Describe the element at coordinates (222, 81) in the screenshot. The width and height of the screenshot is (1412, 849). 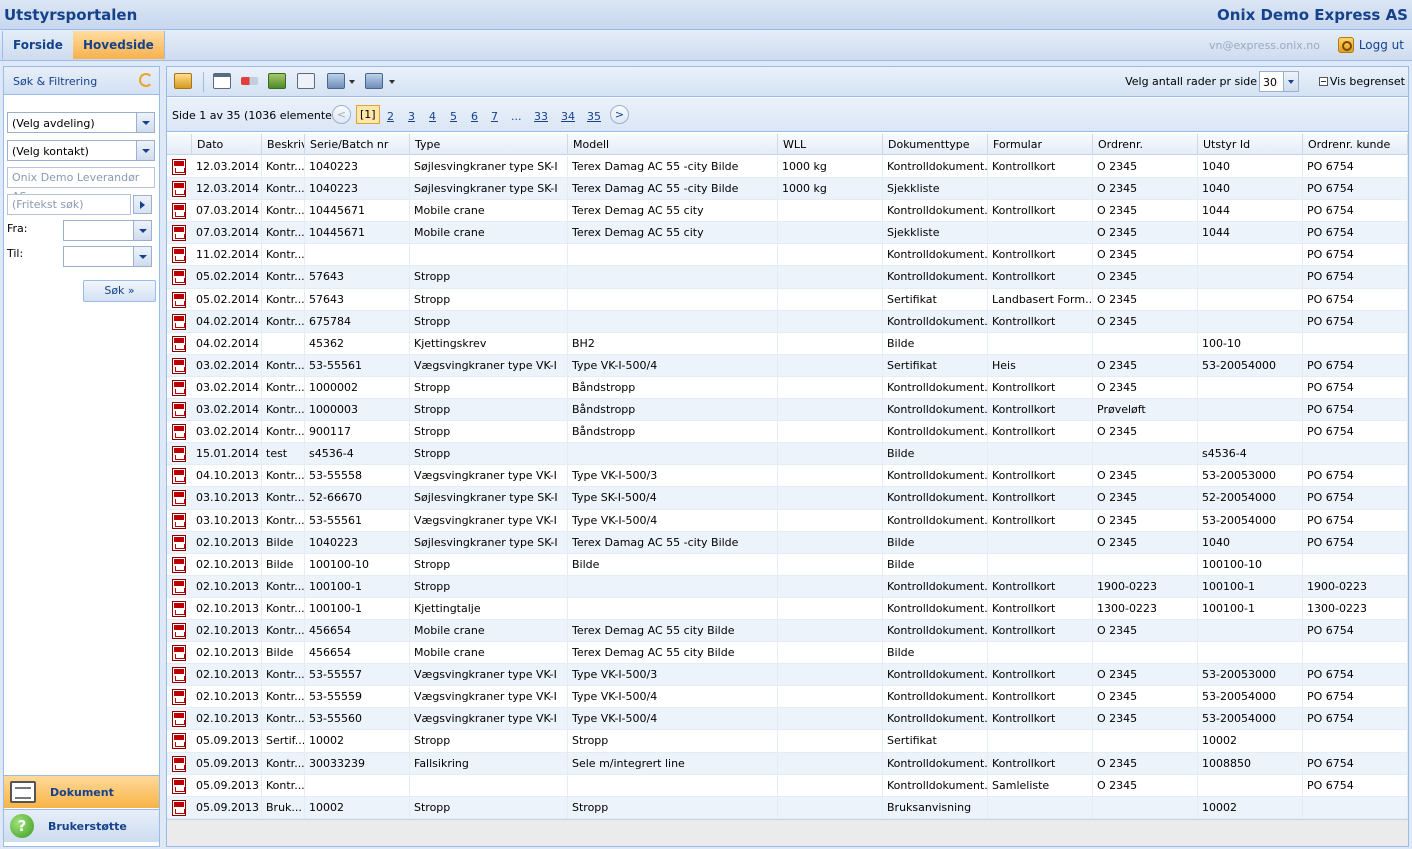
I see `window-icon` at that location.